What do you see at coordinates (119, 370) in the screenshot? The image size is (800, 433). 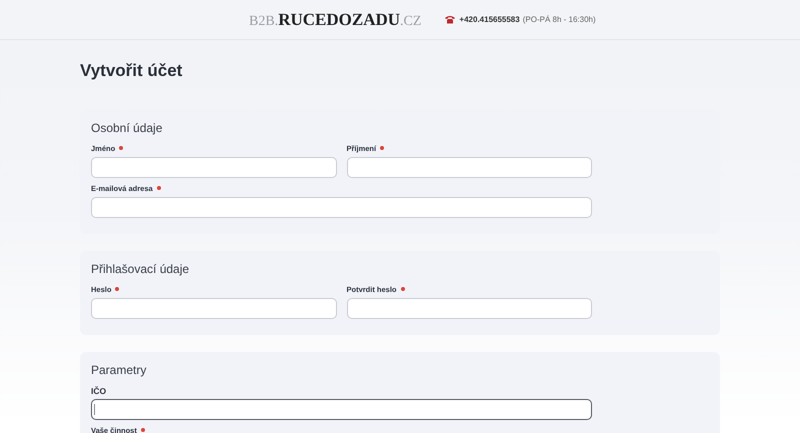 I see `section-title: Parametry` at bounding box center [119, 370].